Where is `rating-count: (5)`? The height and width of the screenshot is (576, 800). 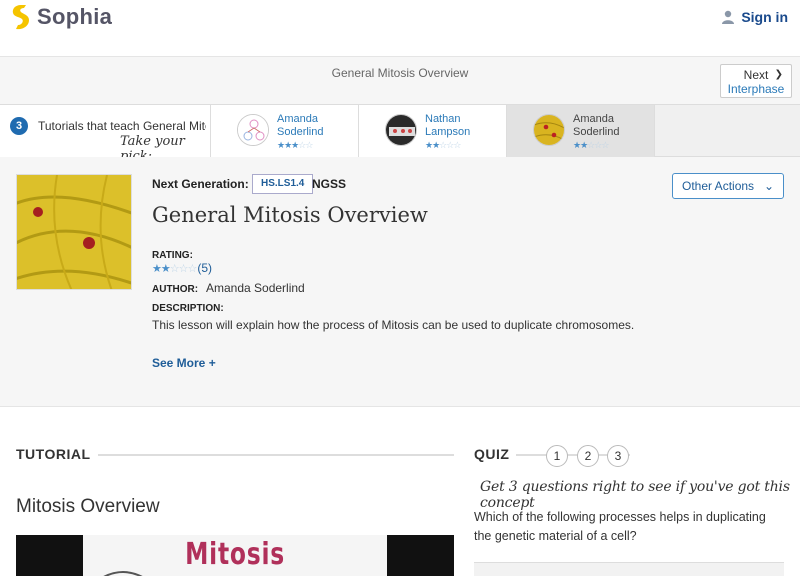
rating-count: (5) is located at coordinates (205, 268).